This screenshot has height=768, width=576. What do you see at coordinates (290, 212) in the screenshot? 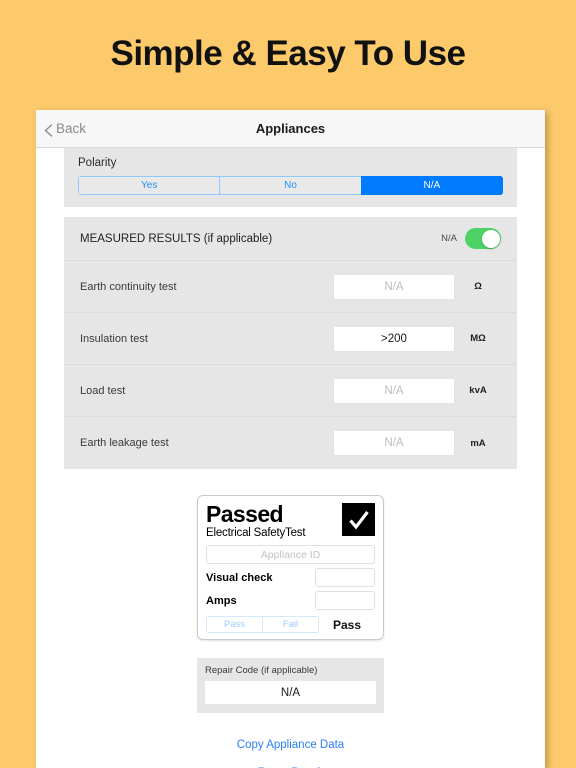
I see `section-gap` at bounding box center [290, 212].